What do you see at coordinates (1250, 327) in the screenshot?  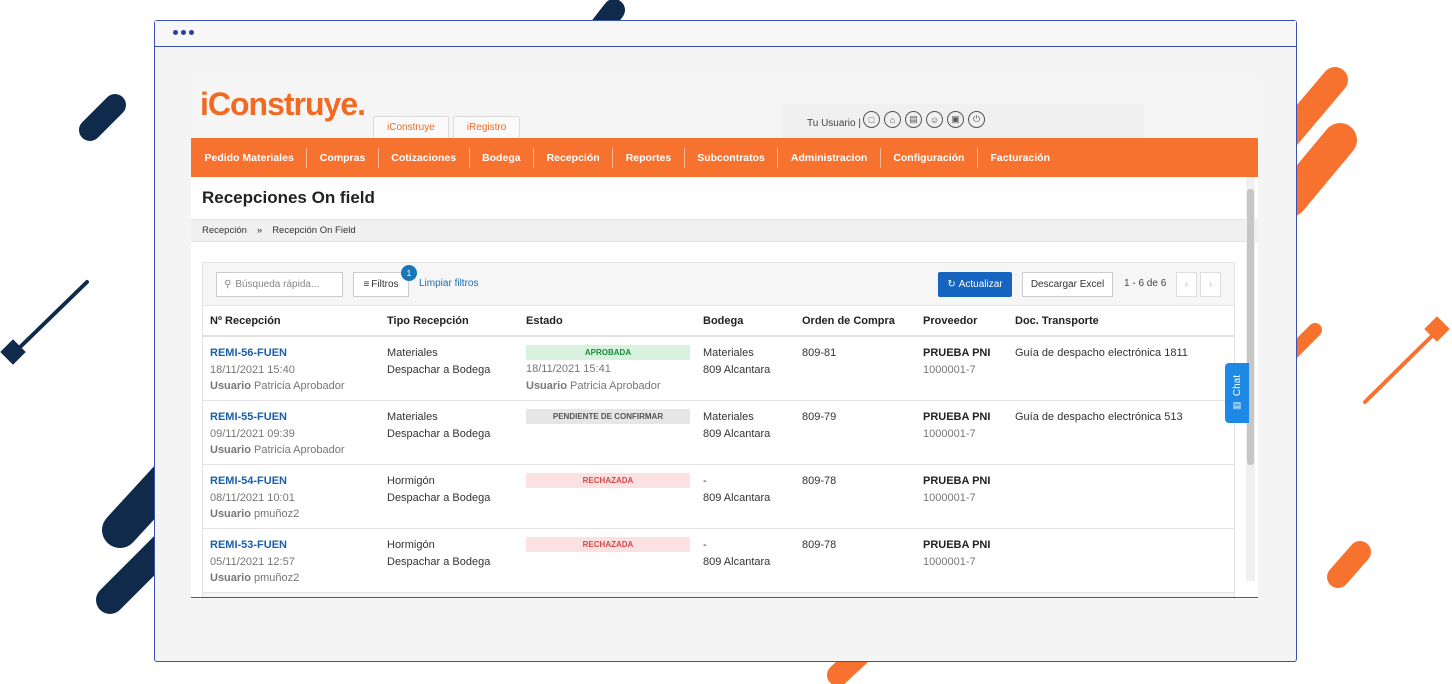 I see `scrollbar-thumb` at bounding box center [1250, 327].